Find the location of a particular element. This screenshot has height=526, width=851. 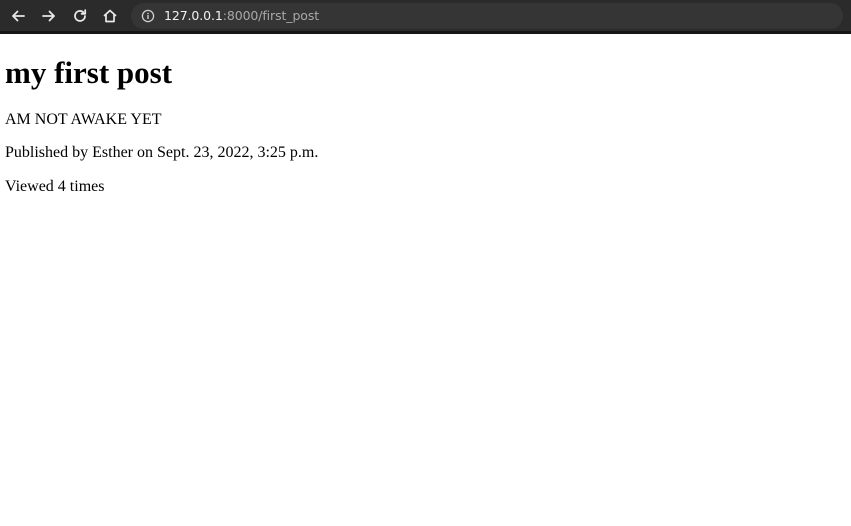

reload-icon is located at coordinates (80, 16).